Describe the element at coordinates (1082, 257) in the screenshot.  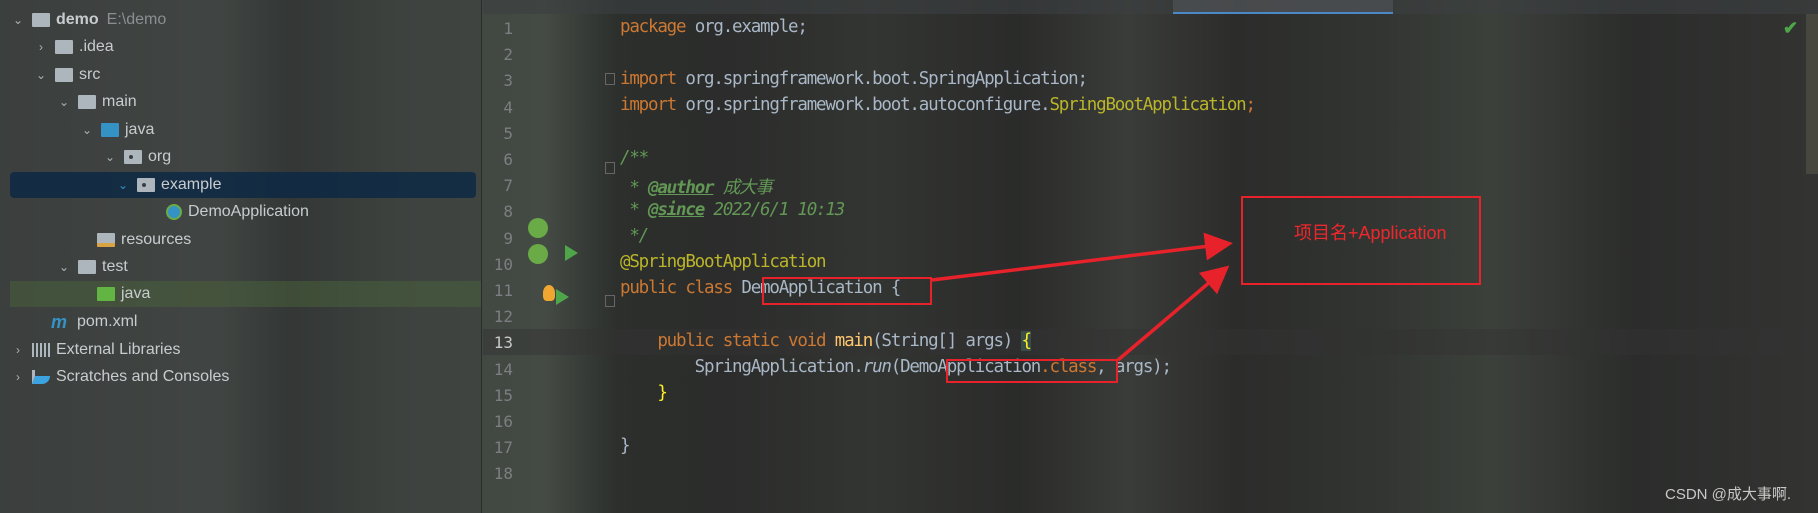
I see `arrow-from-class-name` at that location.